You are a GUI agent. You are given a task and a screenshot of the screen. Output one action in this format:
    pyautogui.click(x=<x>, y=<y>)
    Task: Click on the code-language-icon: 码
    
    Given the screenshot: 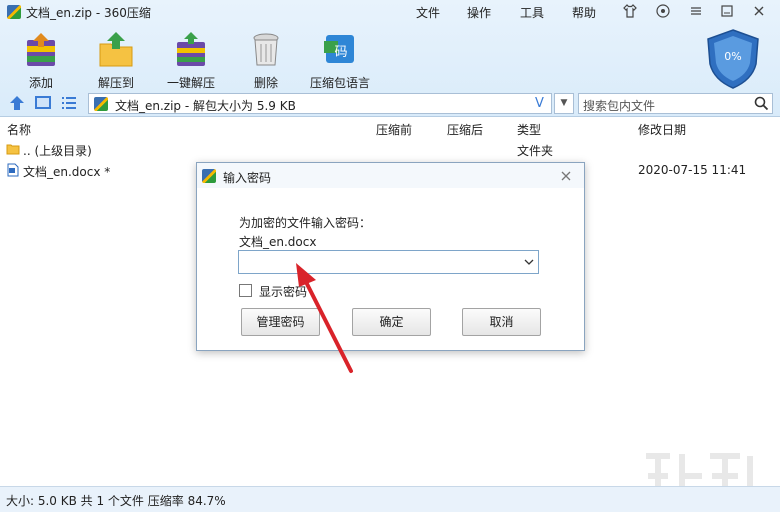 What is the action you would take?
    pyautogui.click(x=340, y=50)
    